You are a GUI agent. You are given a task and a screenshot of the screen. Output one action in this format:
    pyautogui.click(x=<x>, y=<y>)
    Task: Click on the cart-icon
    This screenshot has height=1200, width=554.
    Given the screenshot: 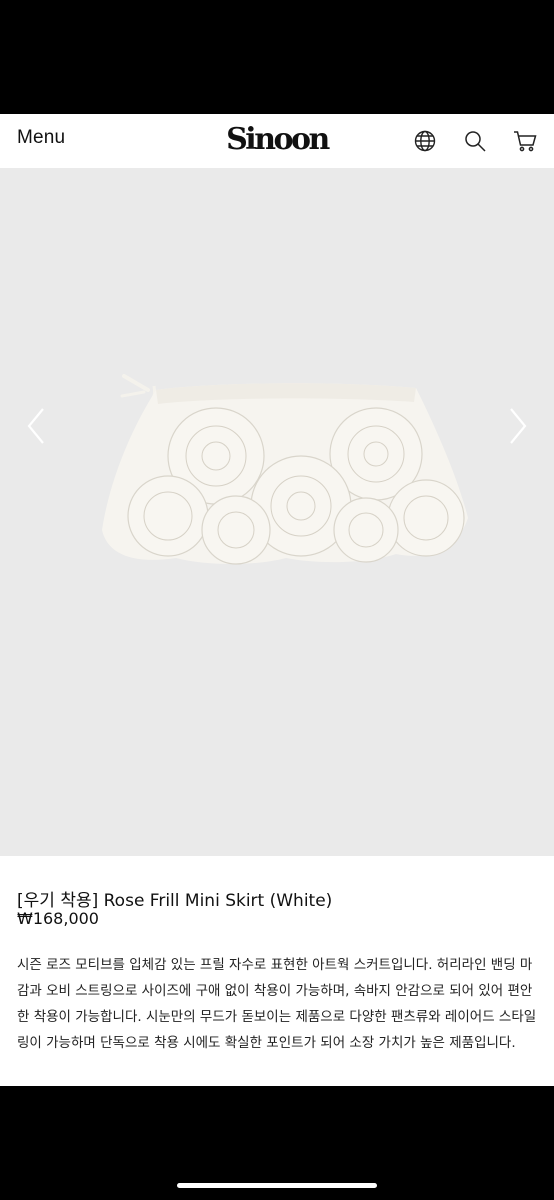 What is the action you would take?
    pyautogui.click(x=525, y=141)
    